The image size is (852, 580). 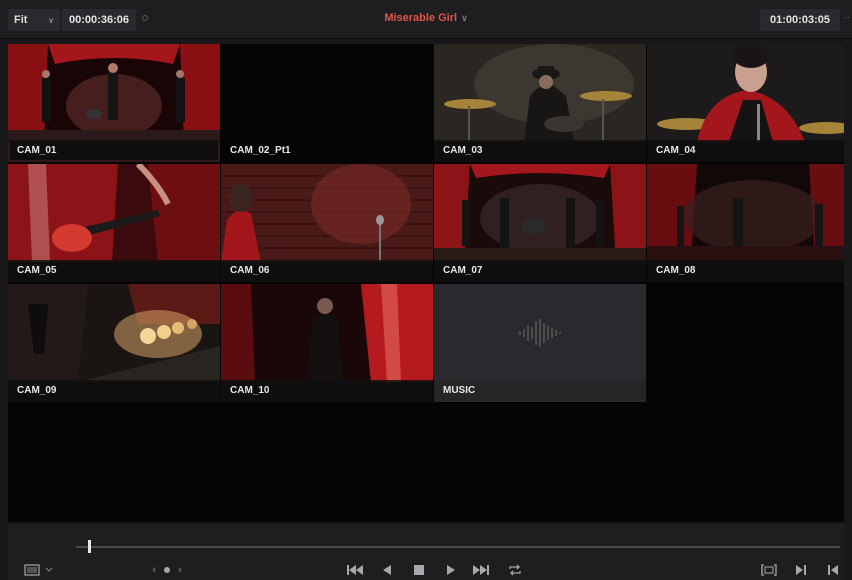 I want to click on viewer-options-icon, so click(x=145, y=18).